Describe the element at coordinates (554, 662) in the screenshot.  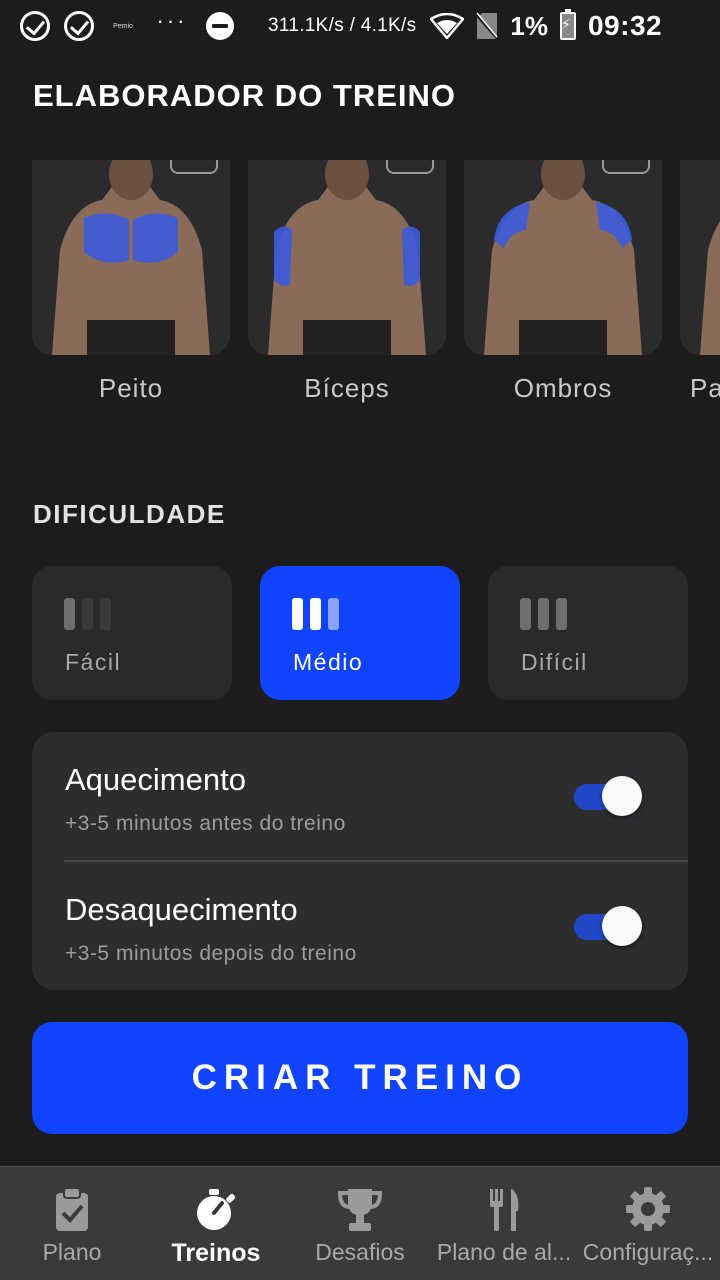
I see `difficulty-label: Difícil` at that location.